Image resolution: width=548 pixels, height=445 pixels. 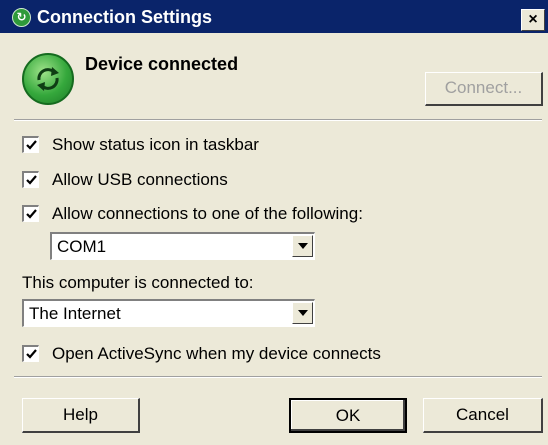 What do you see at coordinates (155, 144) in the screenshot?
I see `show-status-icon-label: Show status icon in taskbar` at bounding box center [155, 144].